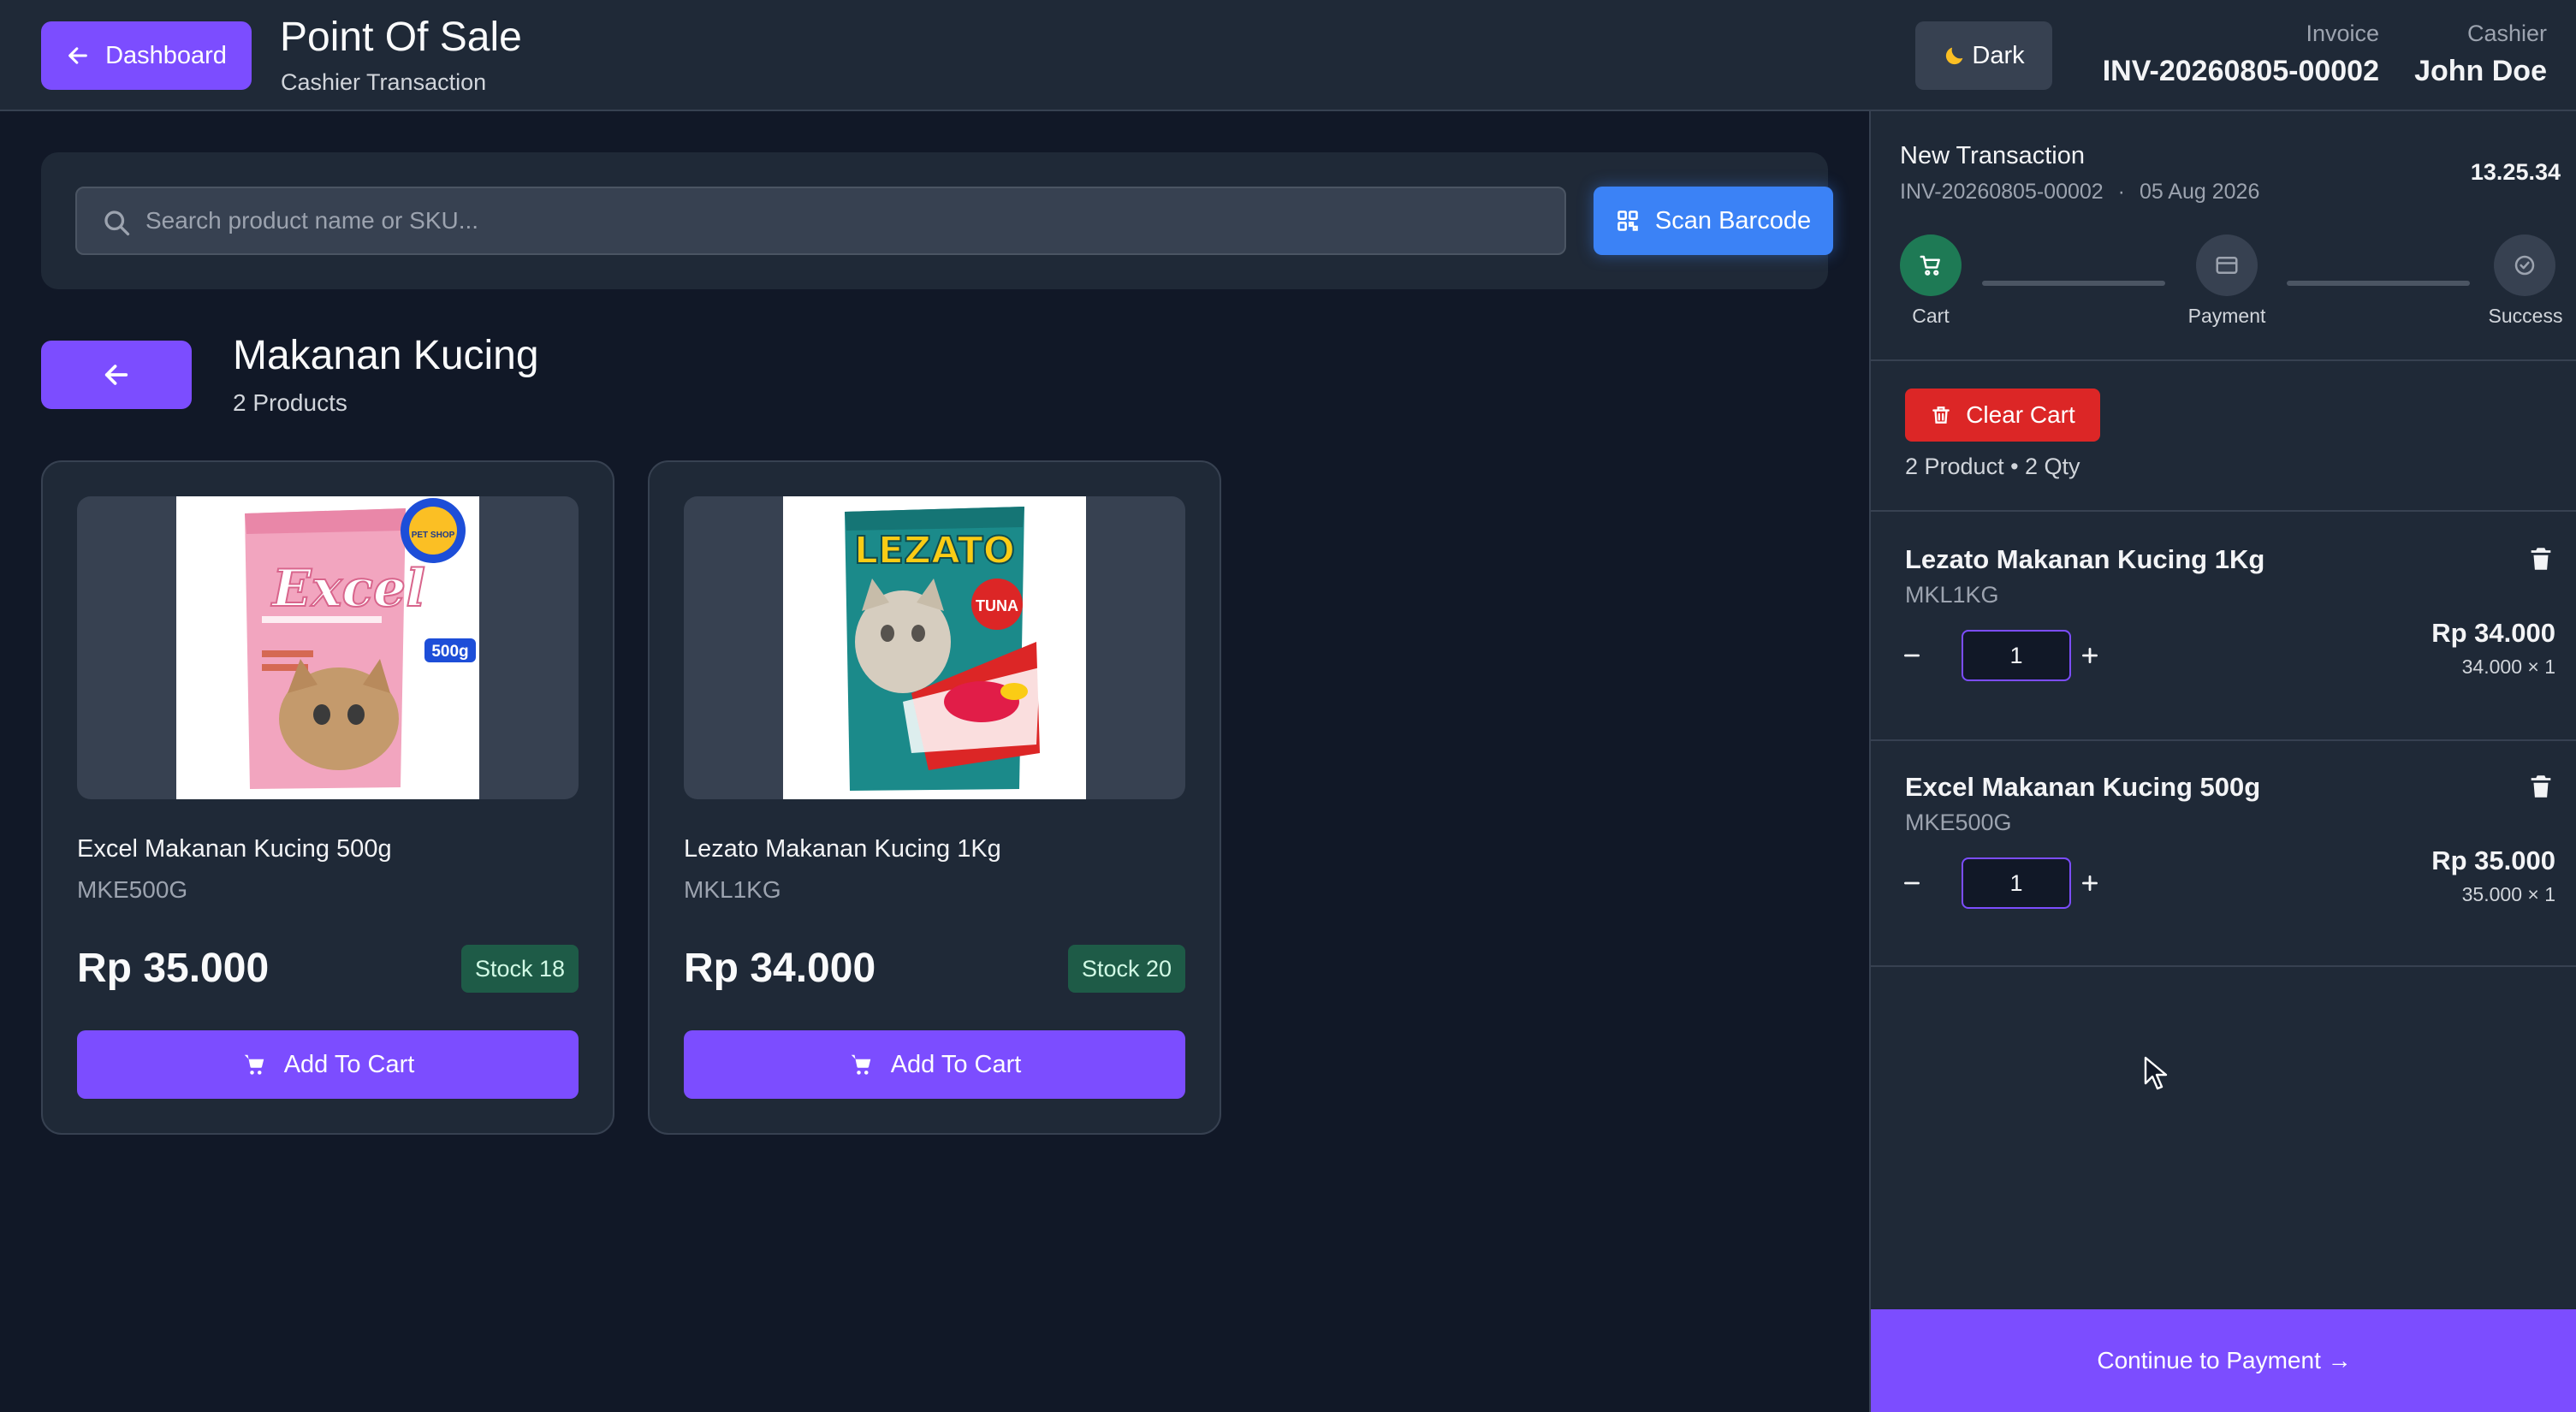 Image resolution: width=2576 pixels, height=1412 pixels. I want to click on invoice-label: Invoice, so click(2342, 33).